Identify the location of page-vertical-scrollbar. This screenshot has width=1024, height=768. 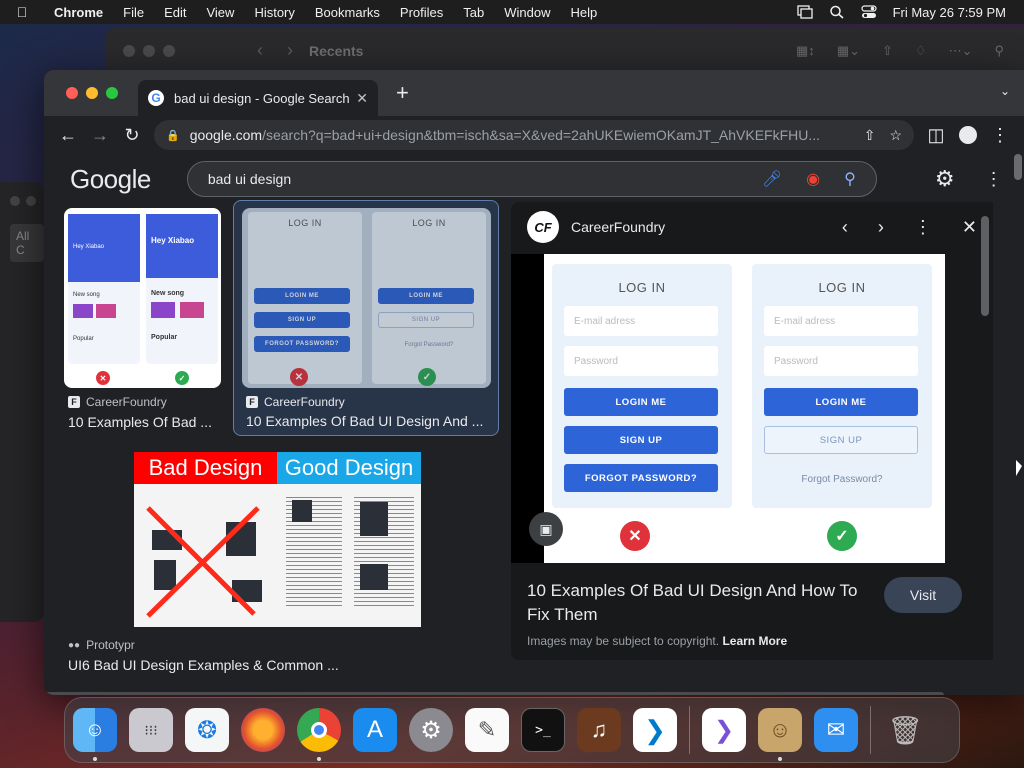
(1018, 419).